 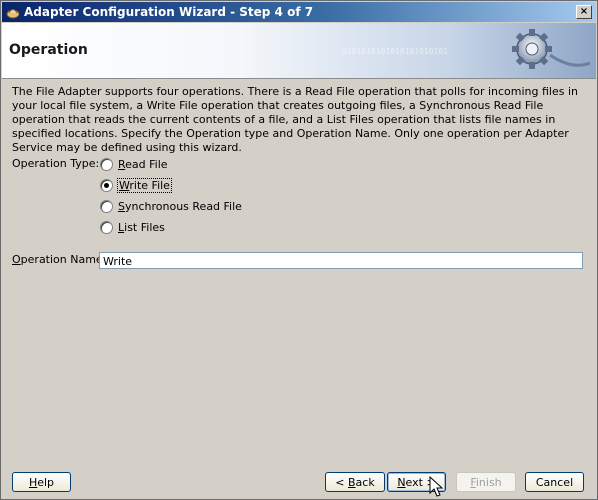 I want to click on back-button: < Back, so click(x=355, y=482).